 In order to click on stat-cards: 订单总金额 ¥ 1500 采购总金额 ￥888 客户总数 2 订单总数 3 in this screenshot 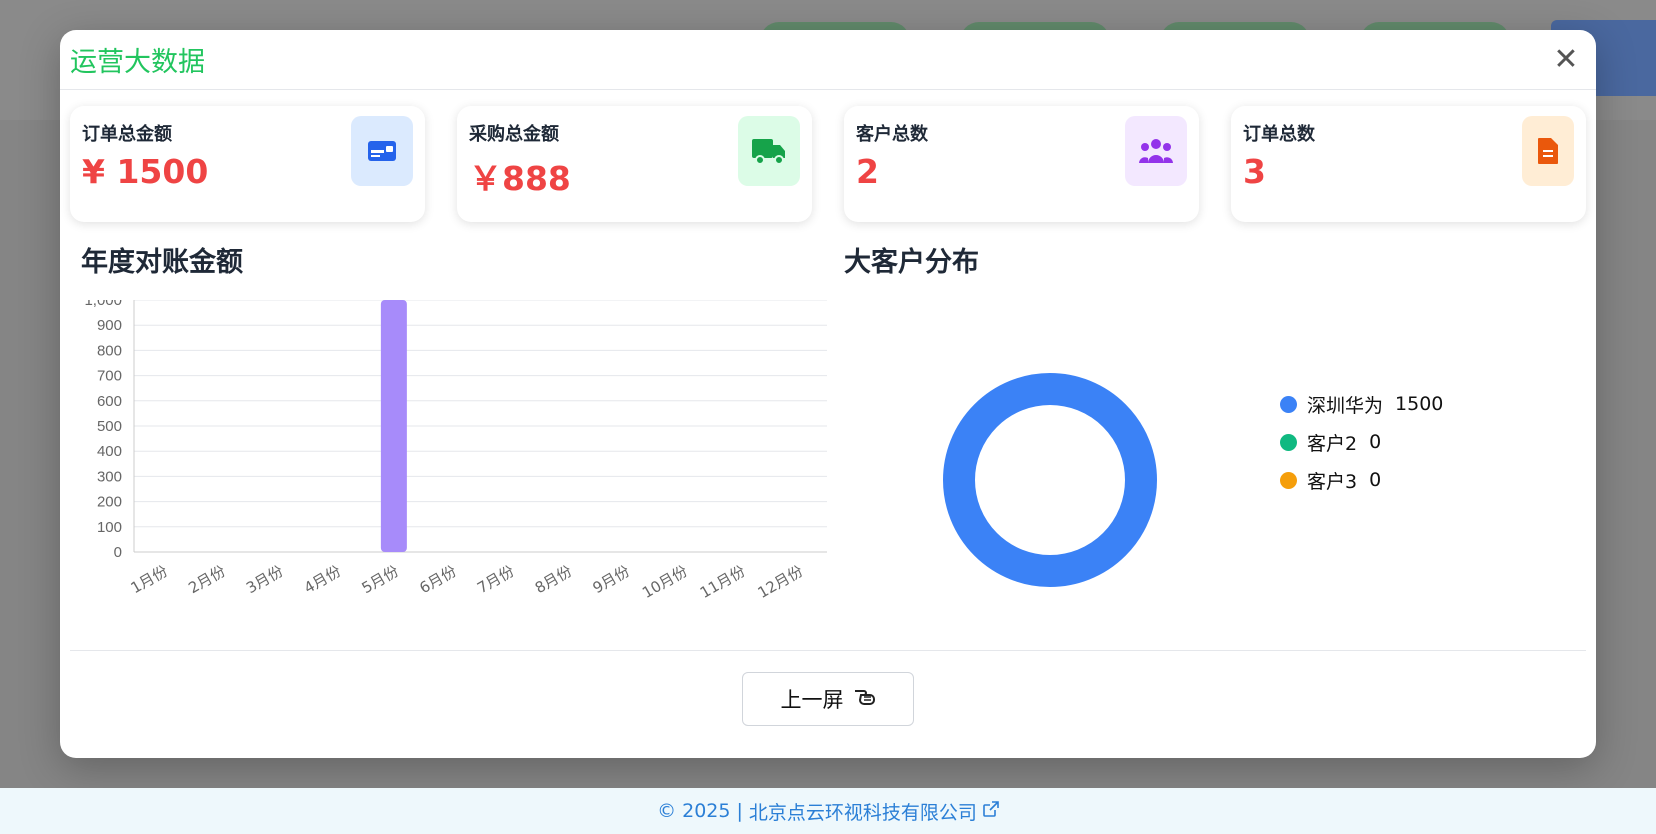, I will do `click(828, 156)`.